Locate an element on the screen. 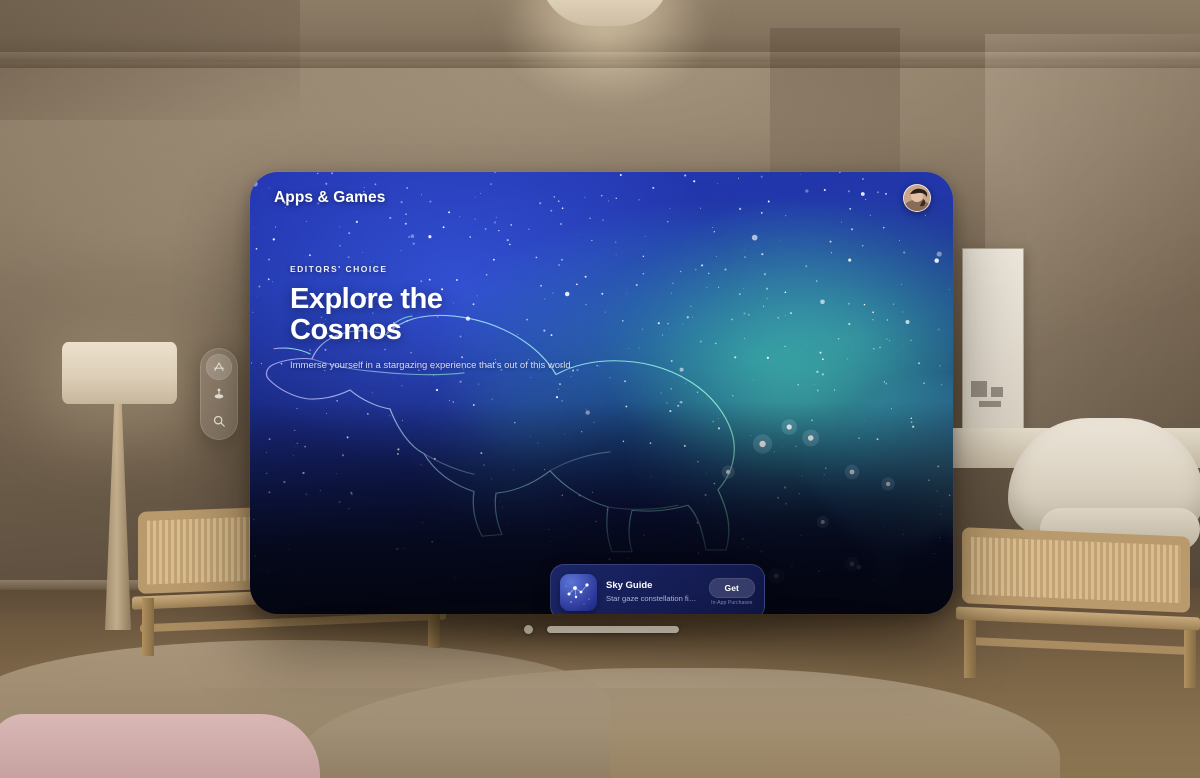 The width and height of the screenshot is (1200, 778). ceiling-bulkhead-shadow is located at coordinates (150, 60).